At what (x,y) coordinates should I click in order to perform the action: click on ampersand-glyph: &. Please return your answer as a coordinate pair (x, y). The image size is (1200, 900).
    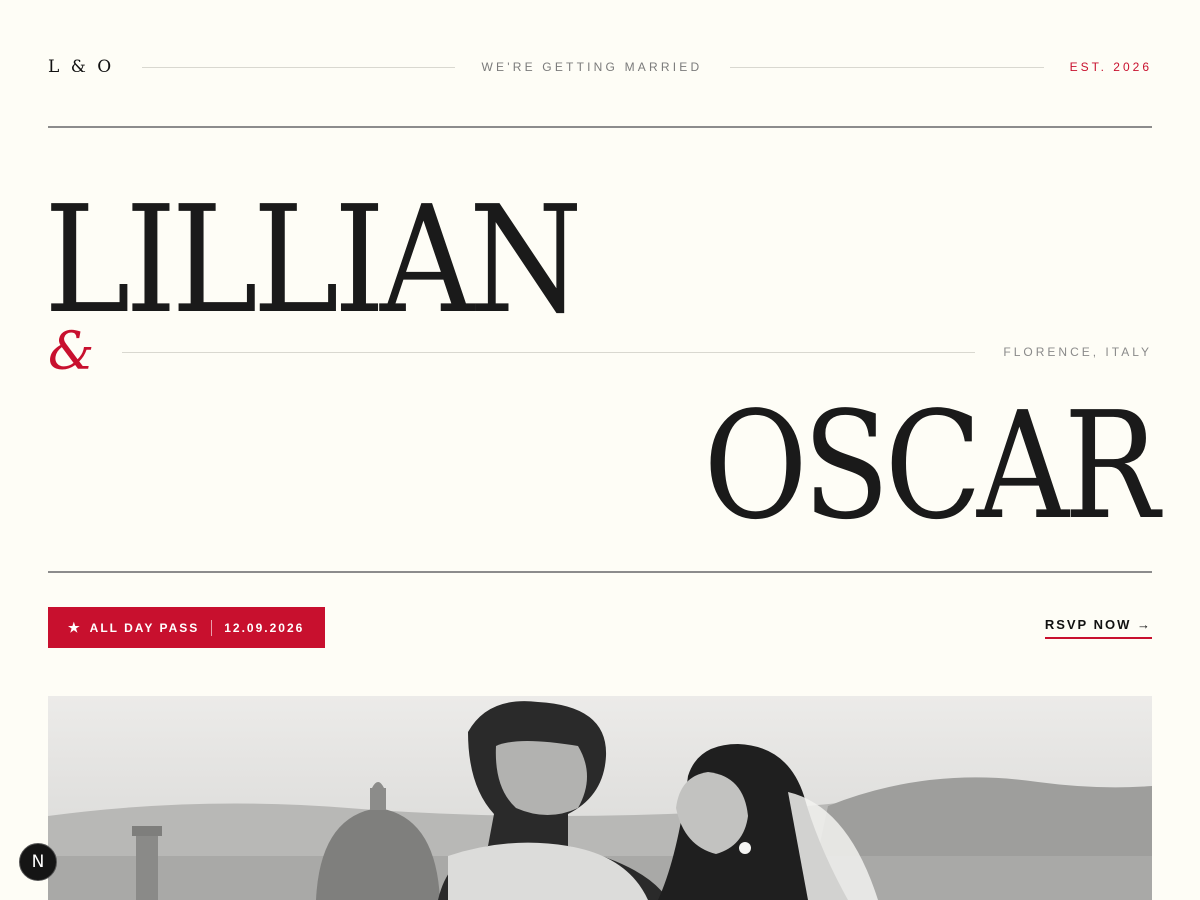
    Looking at the image, I should click on (71, 352).